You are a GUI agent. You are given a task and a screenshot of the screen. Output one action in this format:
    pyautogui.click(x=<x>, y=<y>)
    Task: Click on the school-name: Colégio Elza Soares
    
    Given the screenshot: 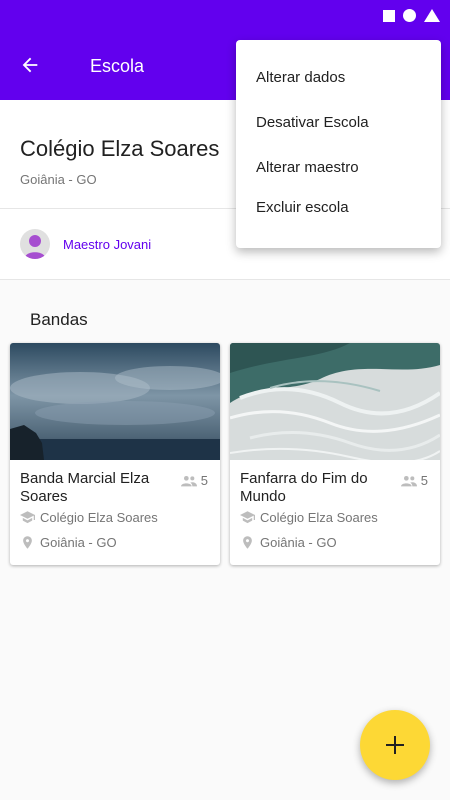 What is the action you would take?
    pyautogui.click(x=120, y=148)
    